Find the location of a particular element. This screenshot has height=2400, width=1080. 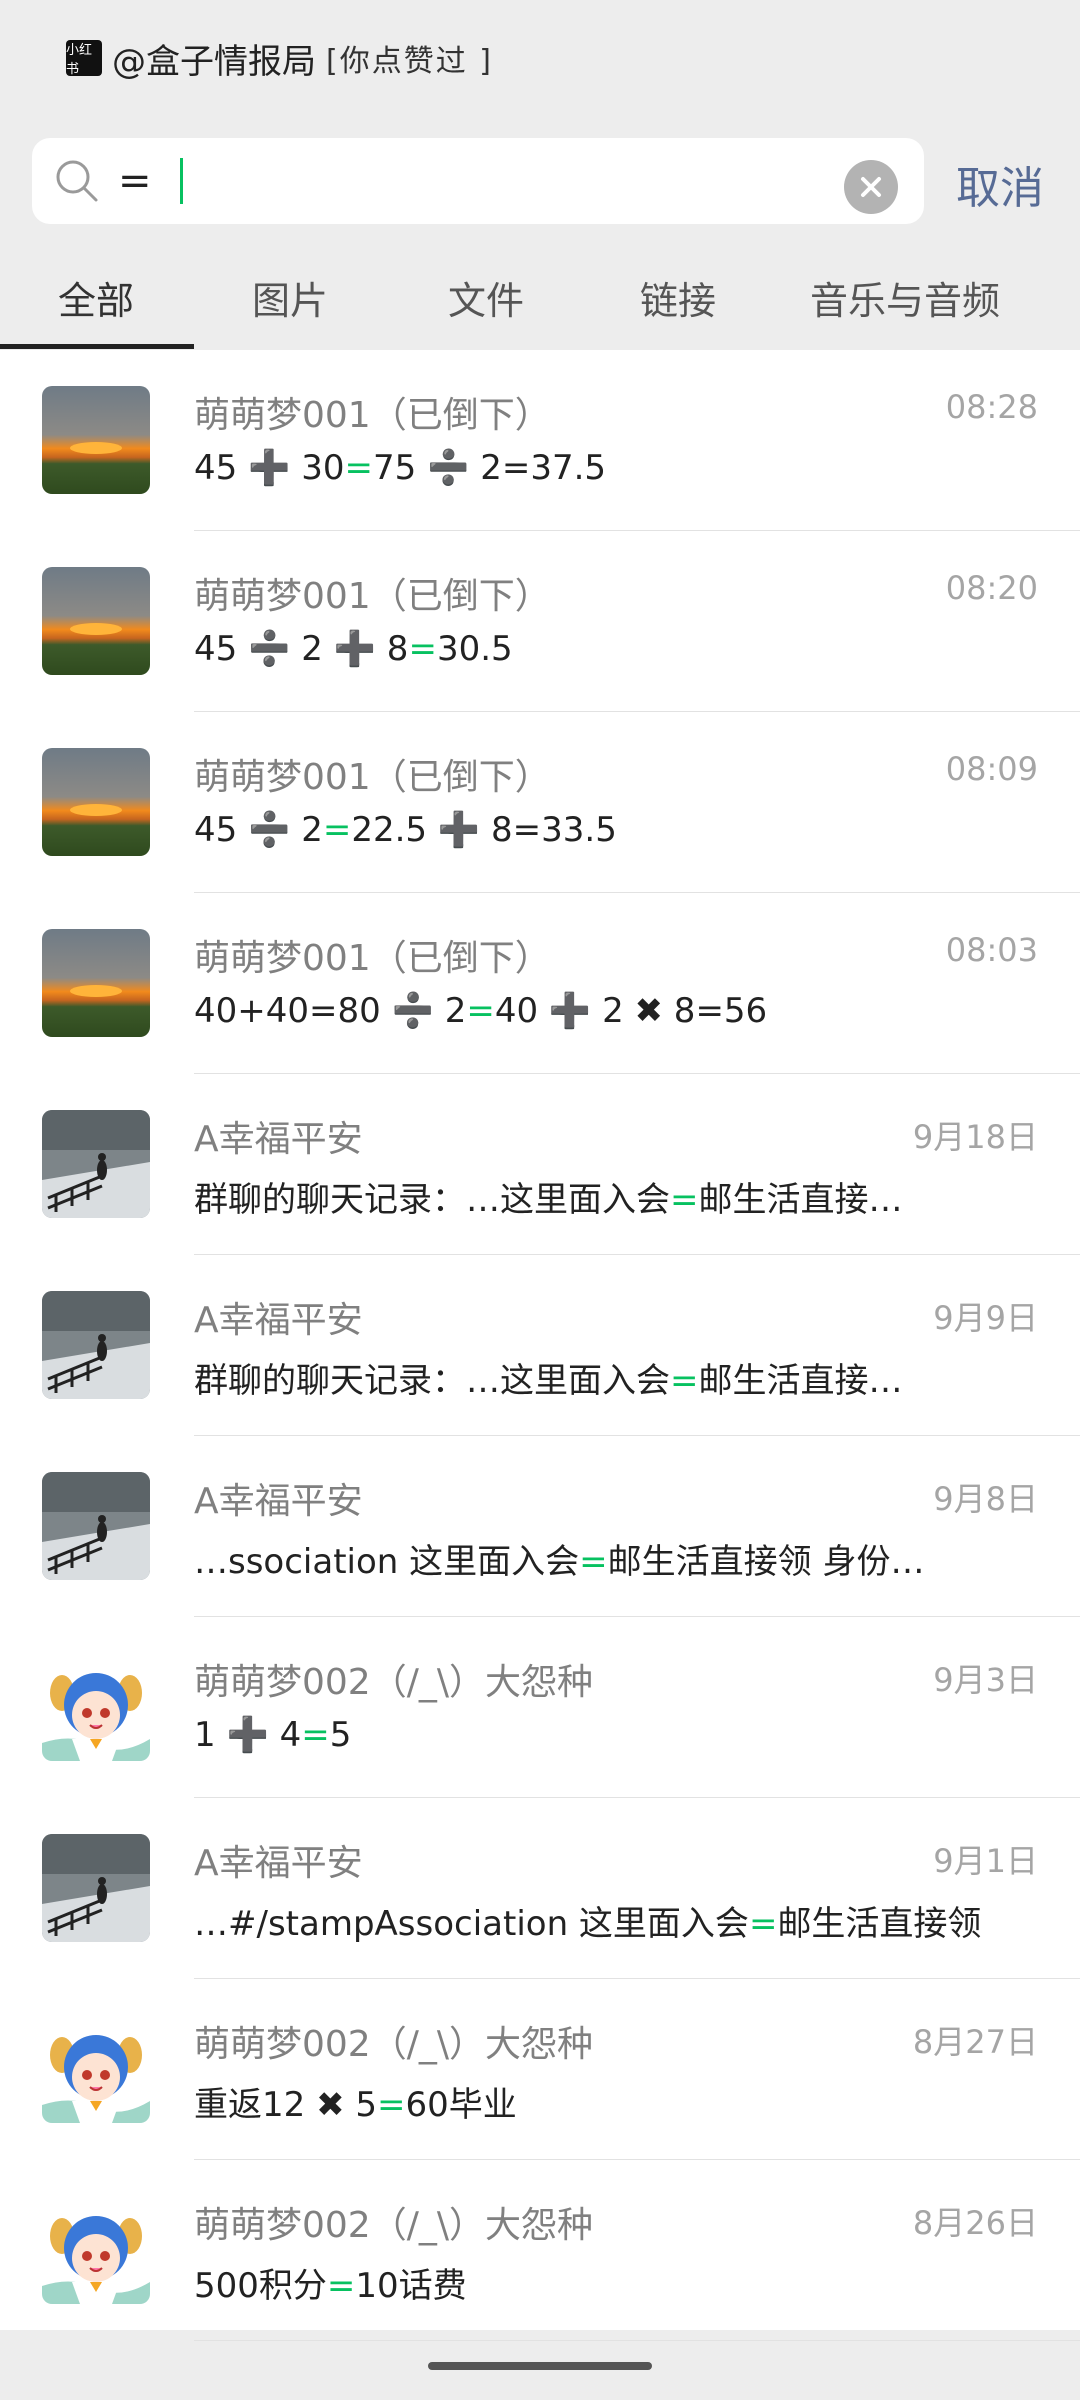

snippet-before: 45 ➕ 30 is located at coordinates (269, 468).